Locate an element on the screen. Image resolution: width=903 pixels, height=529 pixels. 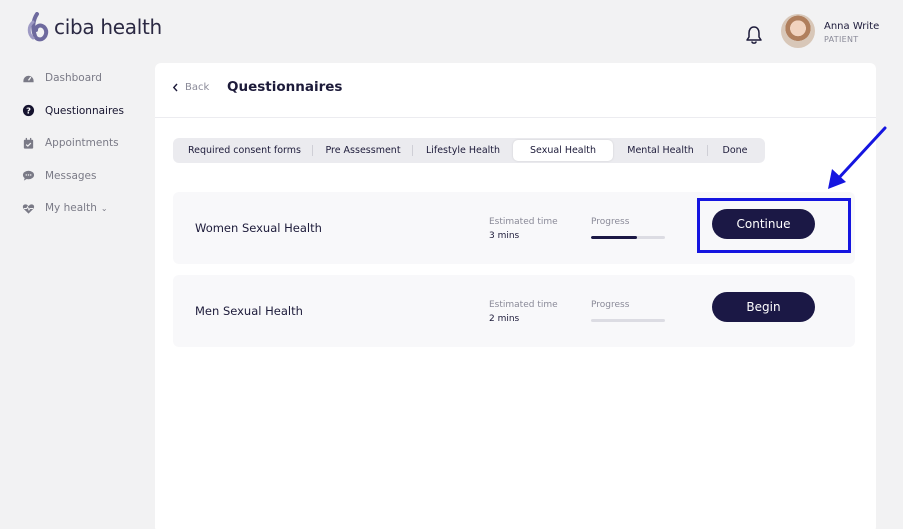
header-divider is located at coordinates (515, 117).